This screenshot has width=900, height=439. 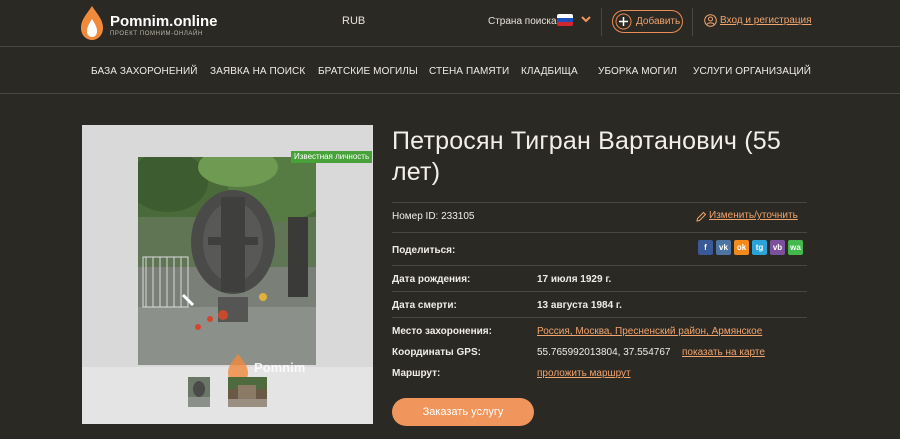 What do you see at coordinates (144, 71) in the screenshot?
I see `nav-item-burials-database: БАЗА ЗАХОРОНЕНИЙ` at bounding box center [144, 71].